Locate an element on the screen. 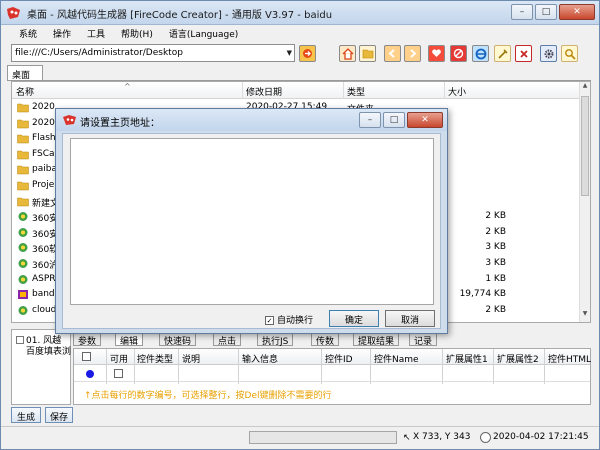 The width and height of the screenshot is (600, 450). app-icon is located at coordinates (23, 295).